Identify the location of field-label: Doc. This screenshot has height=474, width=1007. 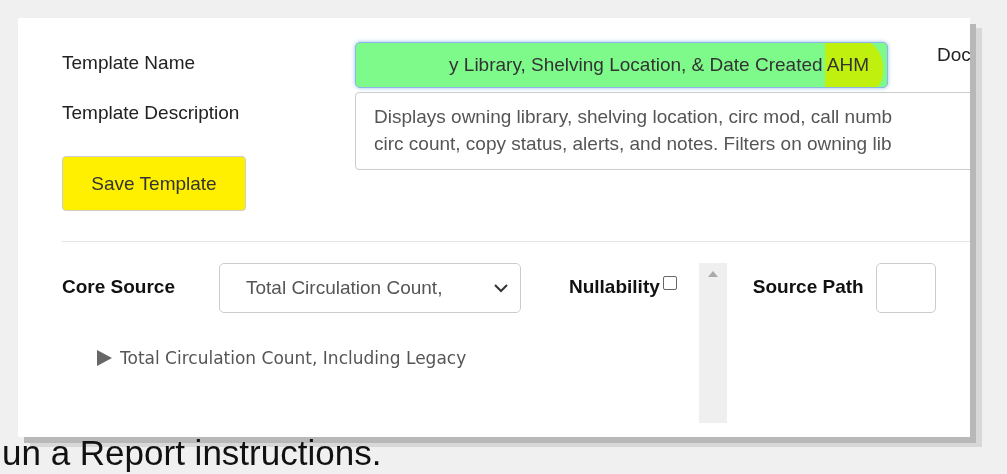
(953, 55).